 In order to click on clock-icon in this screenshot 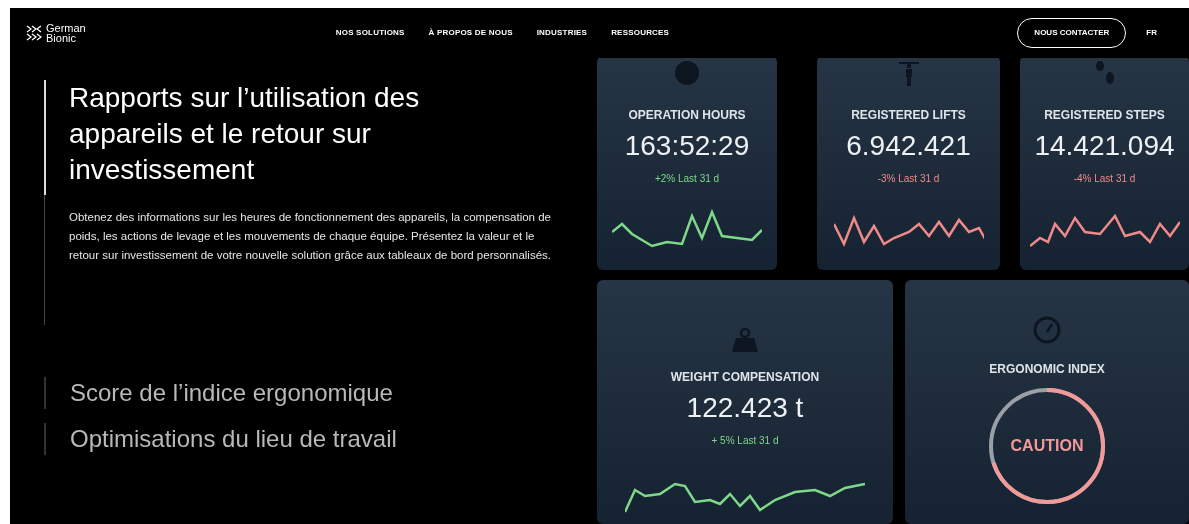, I will do `click(687, 73)`.